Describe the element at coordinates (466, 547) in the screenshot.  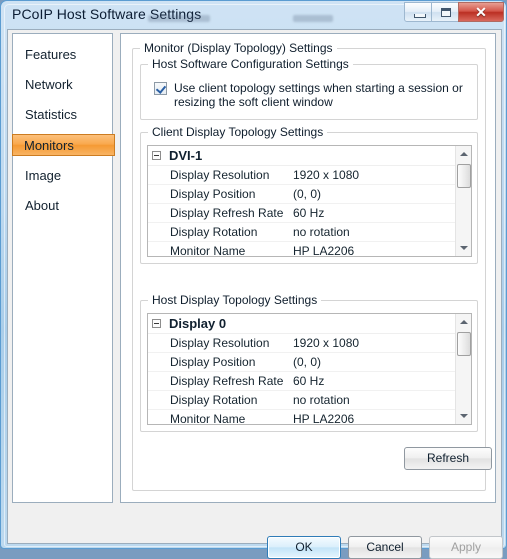
I see `apply-button: Apply` at that location.